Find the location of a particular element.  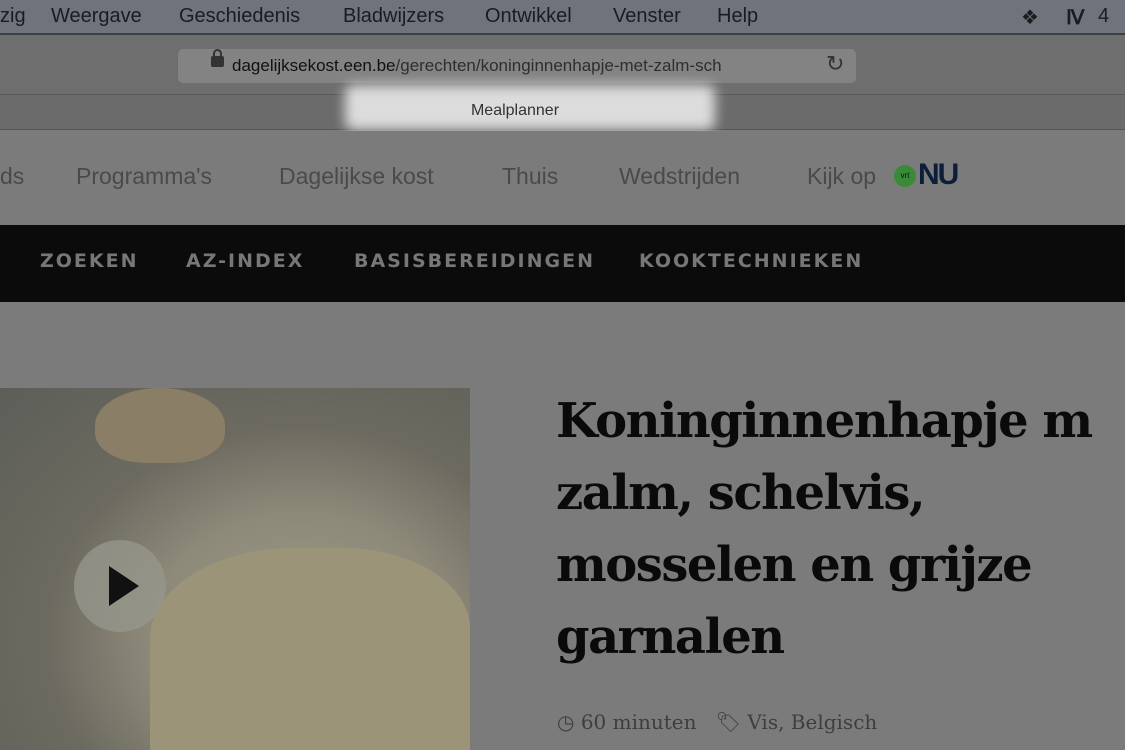

menu-item: zig is located at coordinates (13, 16).